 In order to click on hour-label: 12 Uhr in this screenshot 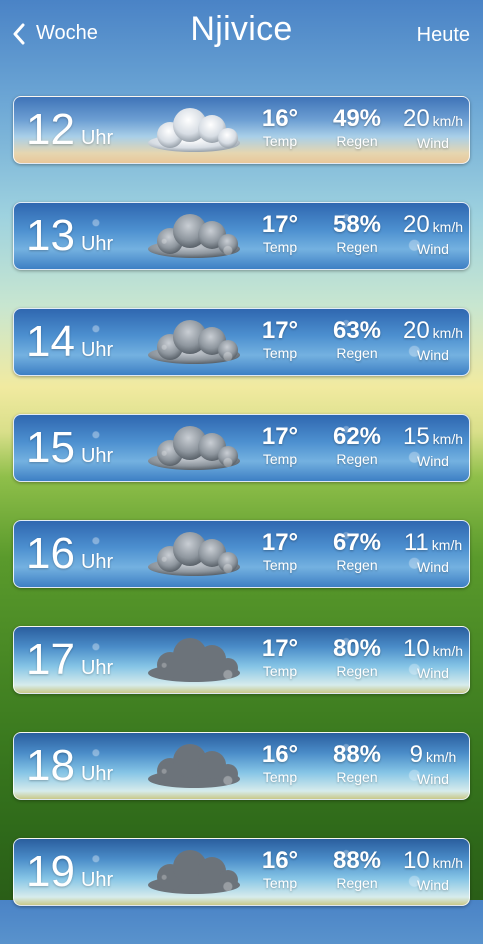, I will do `click(69, 130)`.